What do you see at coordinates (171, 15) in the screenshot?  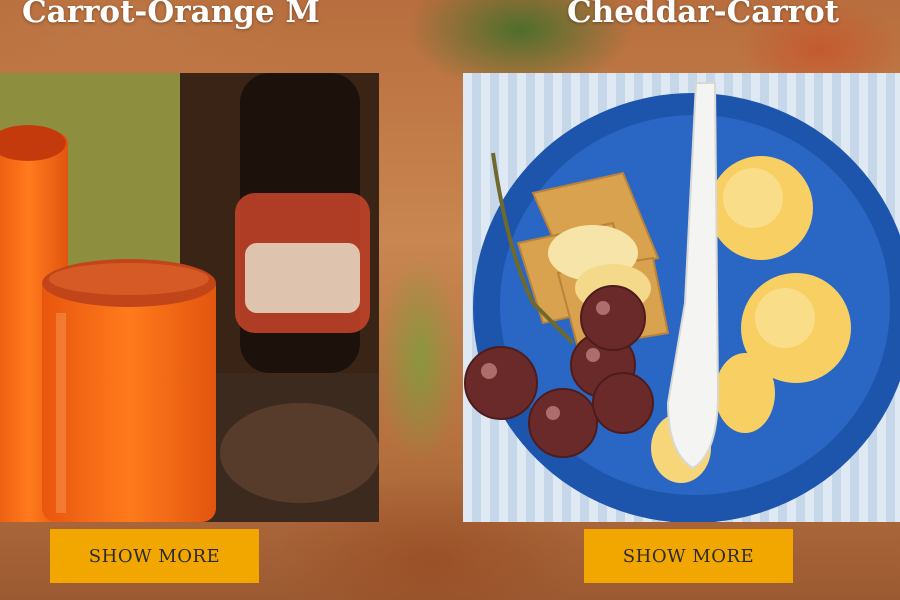 I see `recipe-title-carrot-orange: Carrot-Orange M` at bounding box center [171, 15].